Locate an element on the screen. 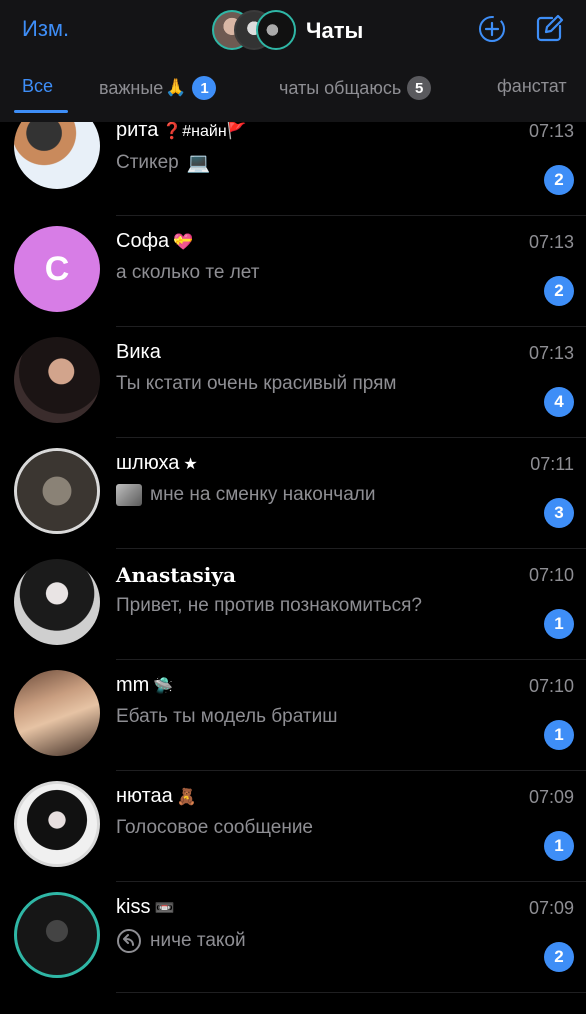 The width and height of the screenshot is (586, 1014). chat-row: С Софа 💝 07:13 а сколько те лет 2 is located at coordinates (293, 271).